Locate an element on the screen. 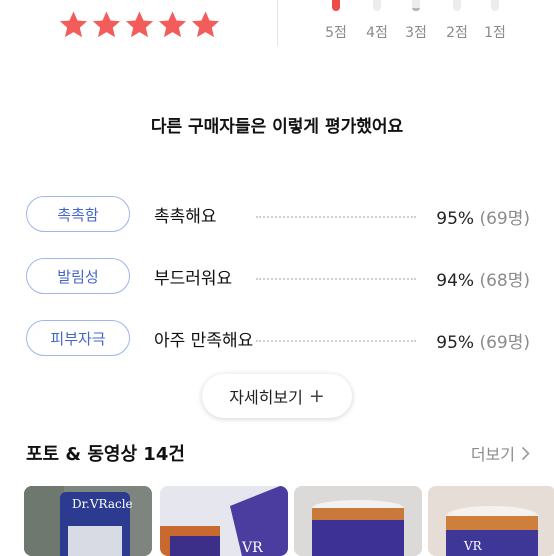  evaluation-subtitle: 다른 구매자들은 이렇게 평가했어요 is located at coordinates (277, 127).